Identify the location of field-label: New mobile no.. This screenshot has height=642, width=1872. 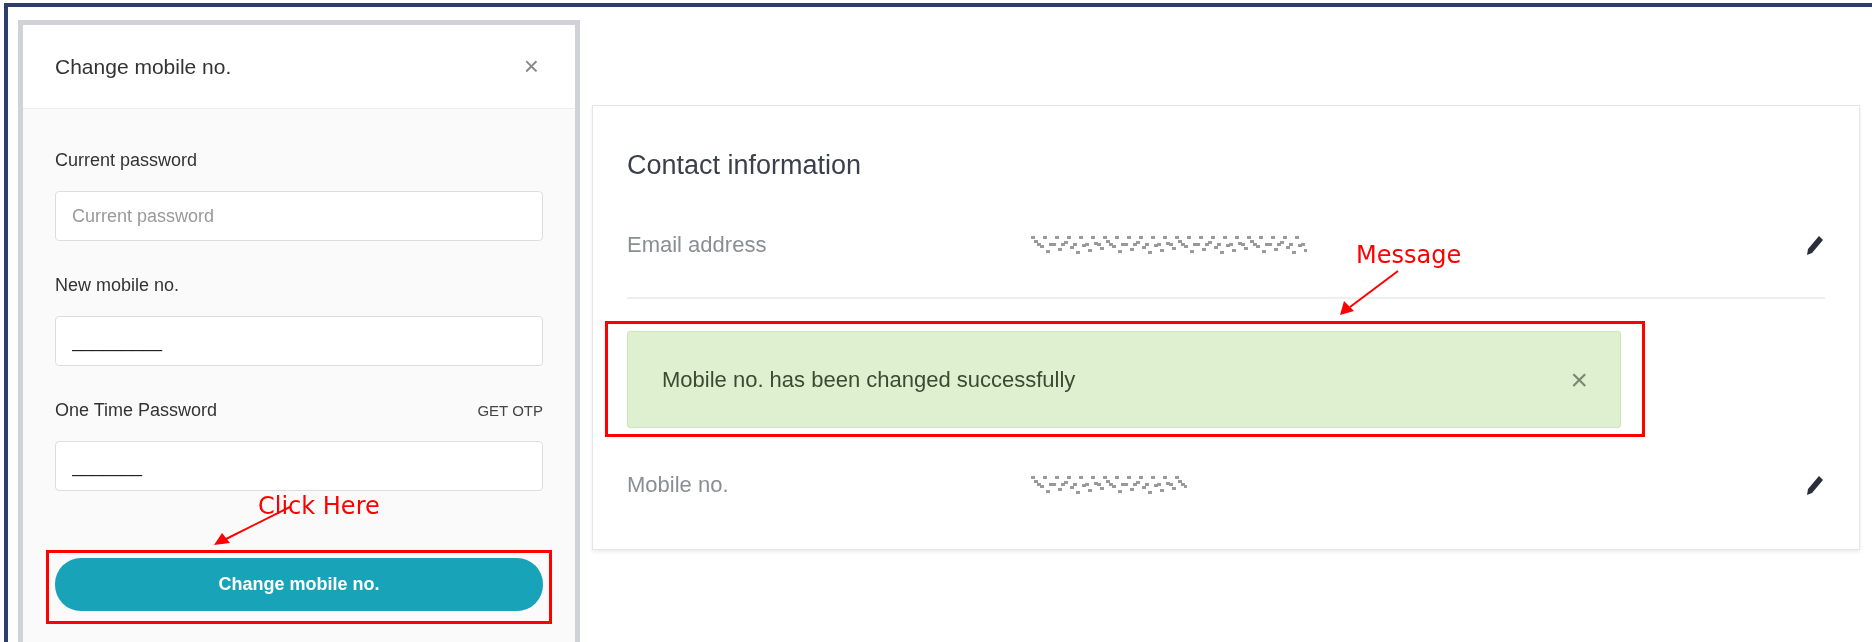
(117, 285).